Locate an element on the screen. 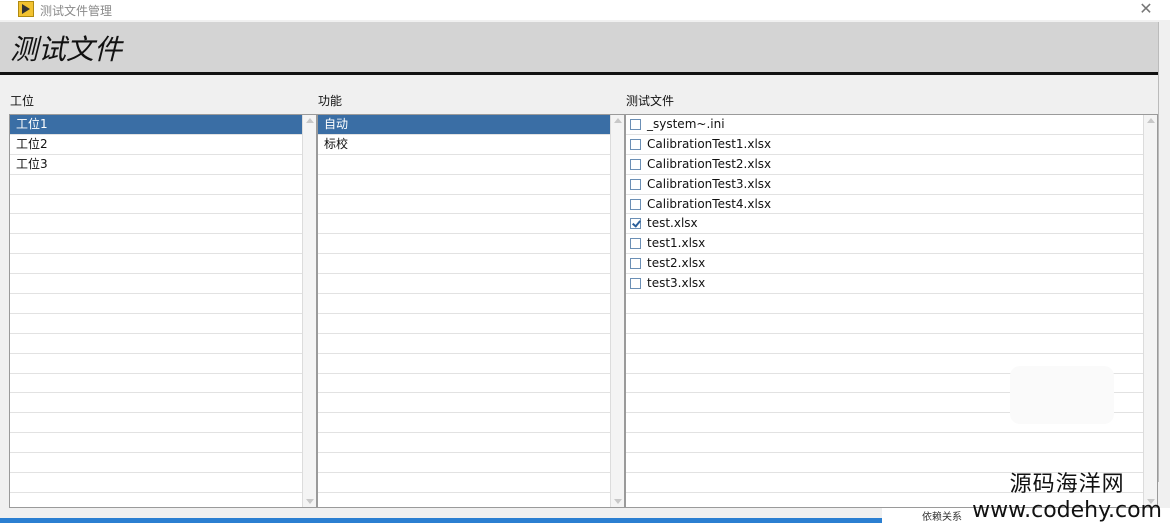 The width and height of the screenshot is (1170, 523). file-name: test1.xlsx is located at coordinates (676, 243).